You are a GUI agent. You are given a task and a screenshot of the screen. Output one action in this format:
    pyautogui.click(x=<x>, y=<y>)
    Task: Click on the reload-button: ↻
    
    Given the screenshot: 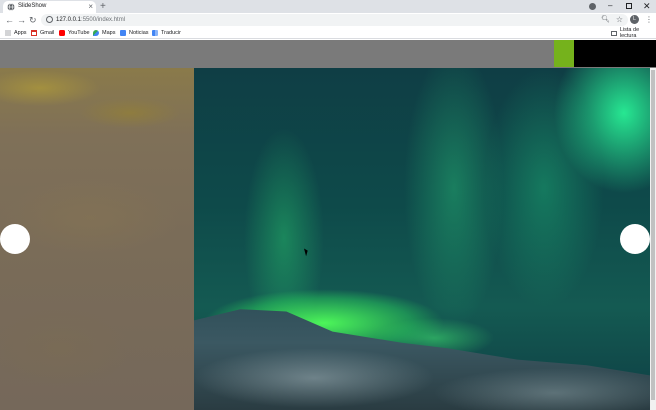 What is the action you would take?
    pyautogui.click(x=33, y=20)
    